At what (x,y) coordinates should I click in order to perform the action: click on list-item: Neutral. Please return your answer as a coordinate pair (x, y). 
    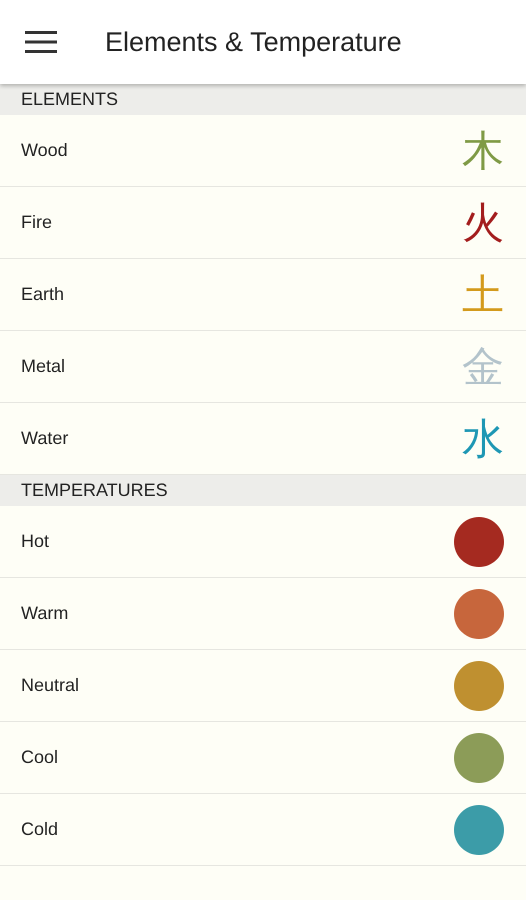
    Looking at the image, I should click on (263, 686).